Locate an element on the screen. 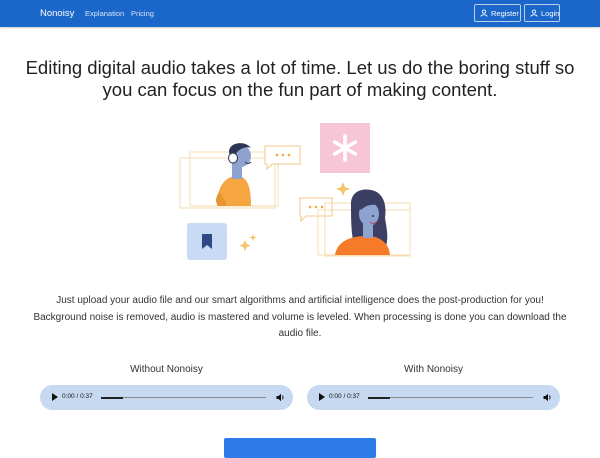 This screenshot has height=458, width=600. audio-player-with: 0:00 / 0:37 is located at coordinates (433, 397).